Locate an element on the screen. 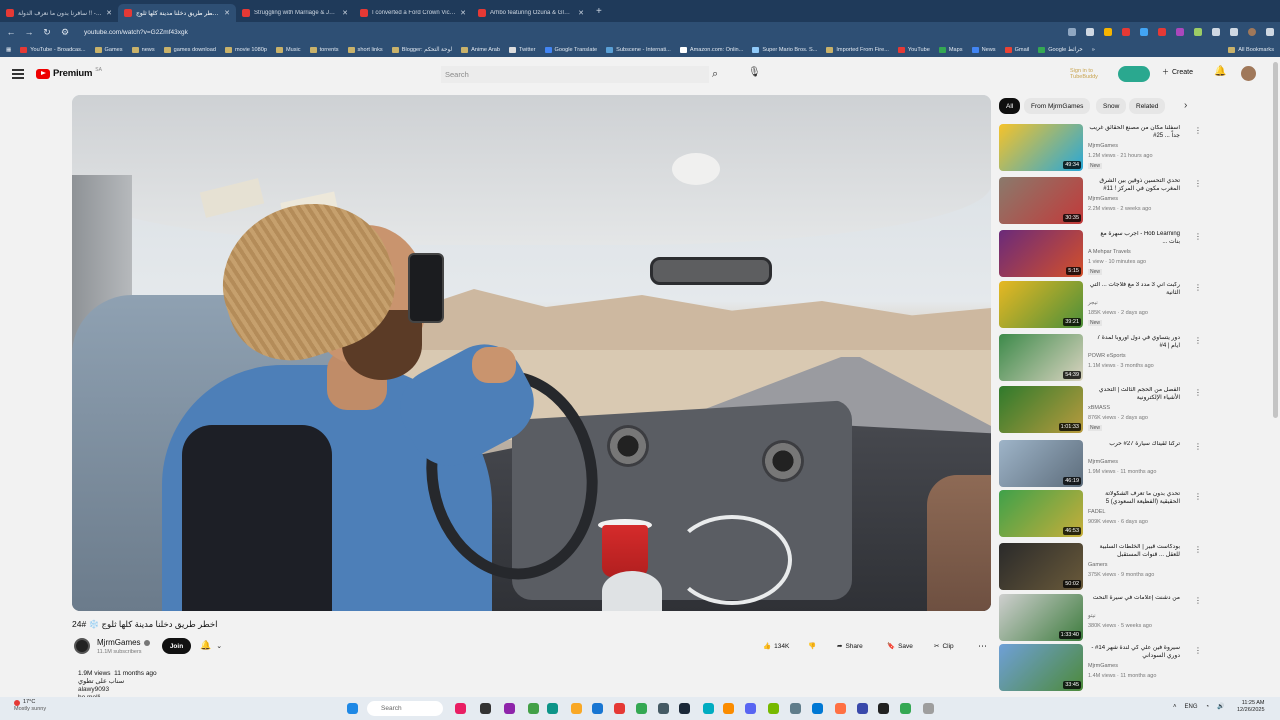 The image size is (1280, 720). video-thumbnail: 49:34 is located at coordinates (1041, 147).